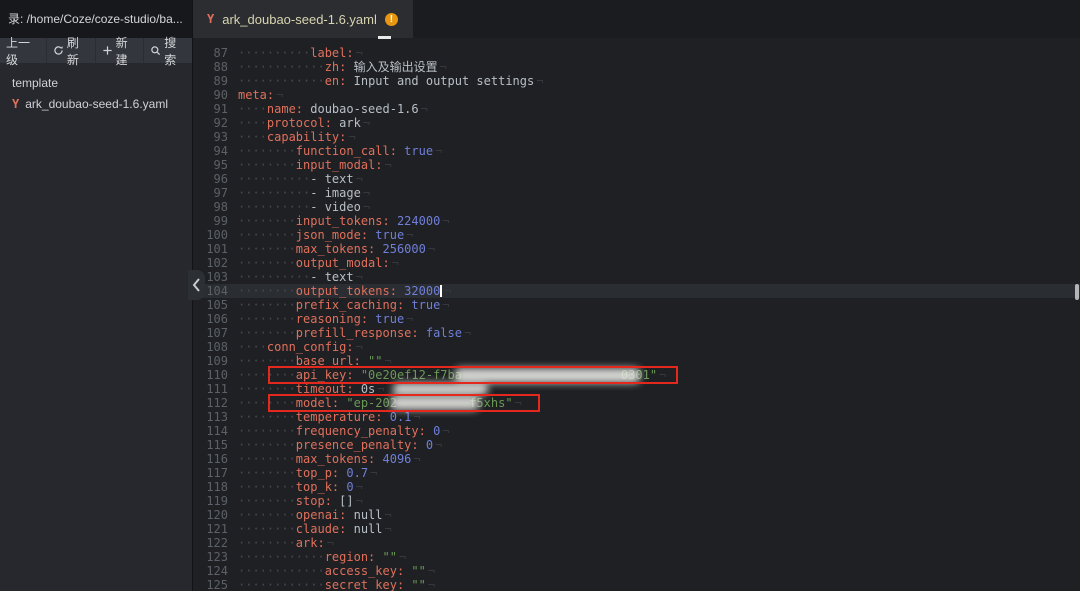  What do you see at coordinates (636, 67) in the screenshot?
I see `code-line: 88 ············zh: 输入及输出设置 ¬` at bounding box center [636, 67].